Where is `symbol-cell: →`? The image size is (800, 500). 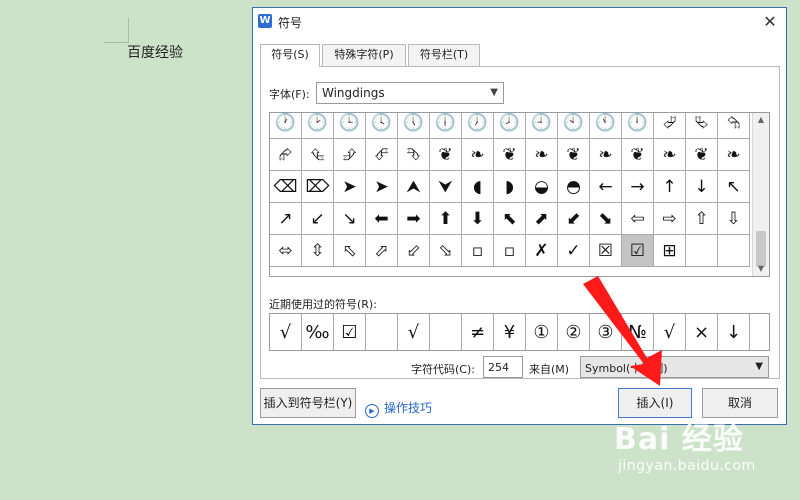
symbol-cell: → is located at coordinates (638, 187).